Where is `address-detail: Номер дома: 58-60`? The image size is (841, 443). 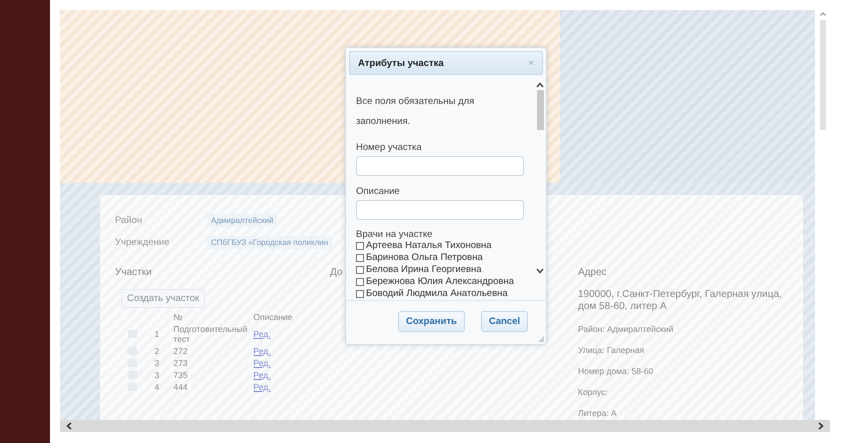
address-detail: Номер дома: 58-60 is located at coordinates (616, 371).